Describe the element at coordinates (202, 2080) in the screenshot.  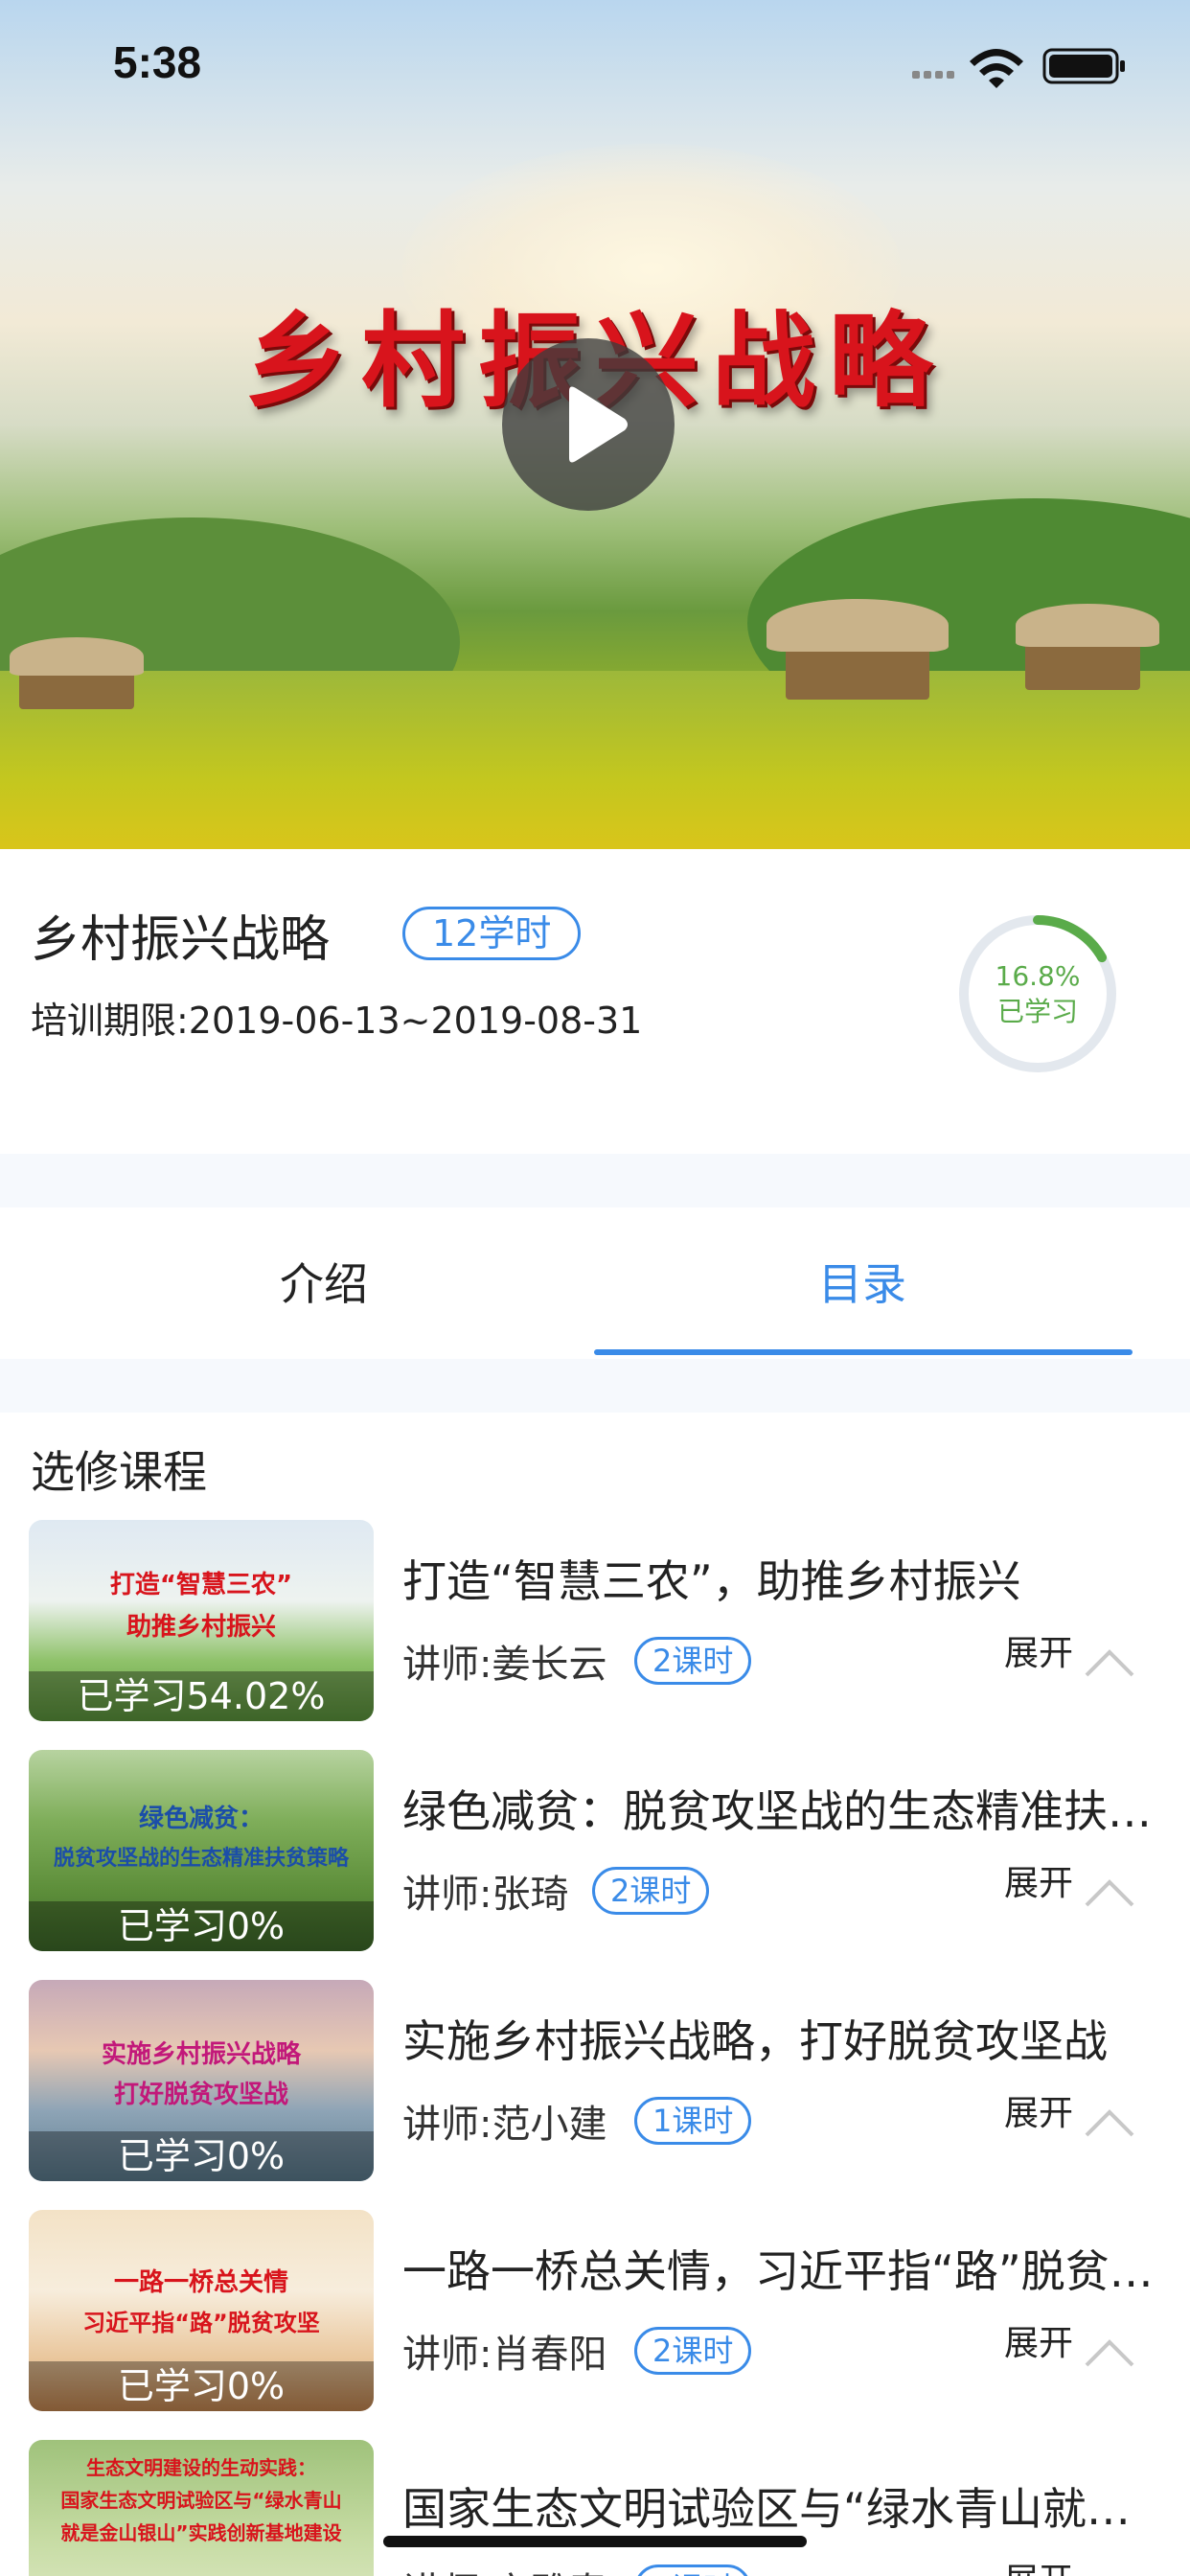
I see `course-thumbnail: 实施乡村振兴战略 打好脱贫攻坚战 已学习0%` at that location.